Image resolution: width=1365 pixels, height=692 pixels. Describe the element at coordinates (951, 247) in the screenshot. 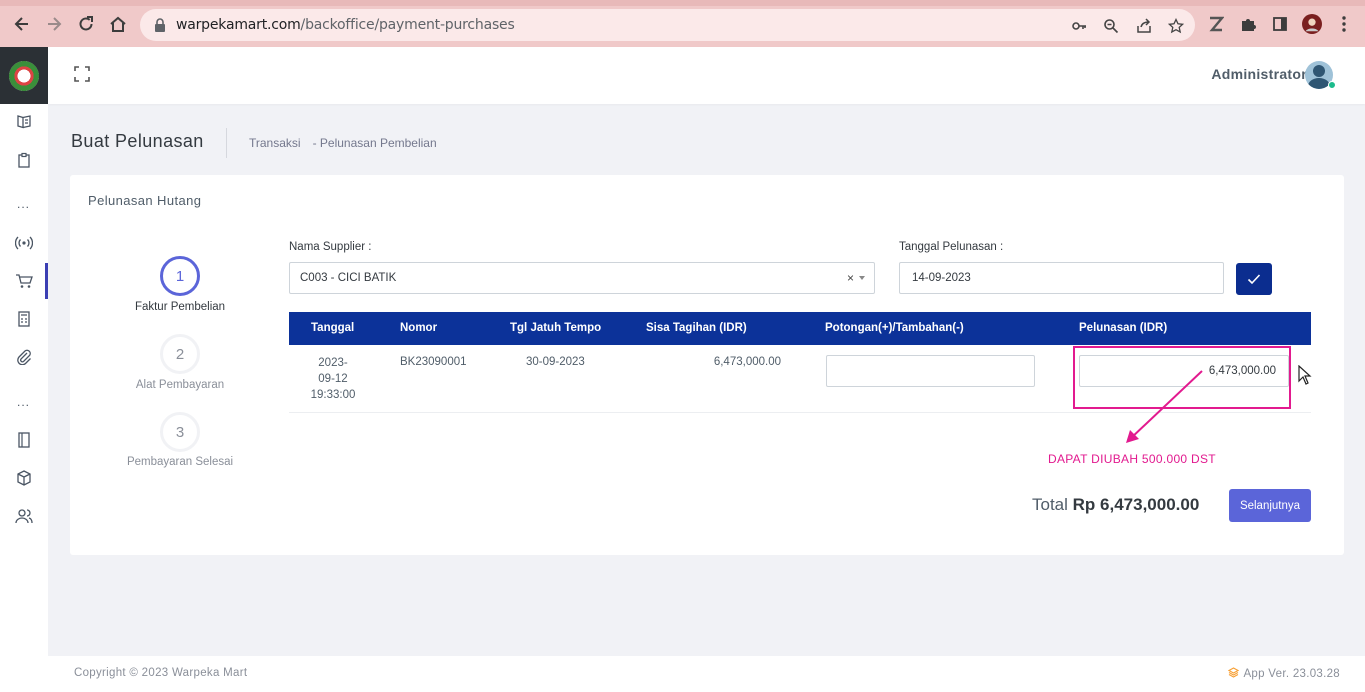

I see `date-label: Tanggal Pelunasan :` at that location.